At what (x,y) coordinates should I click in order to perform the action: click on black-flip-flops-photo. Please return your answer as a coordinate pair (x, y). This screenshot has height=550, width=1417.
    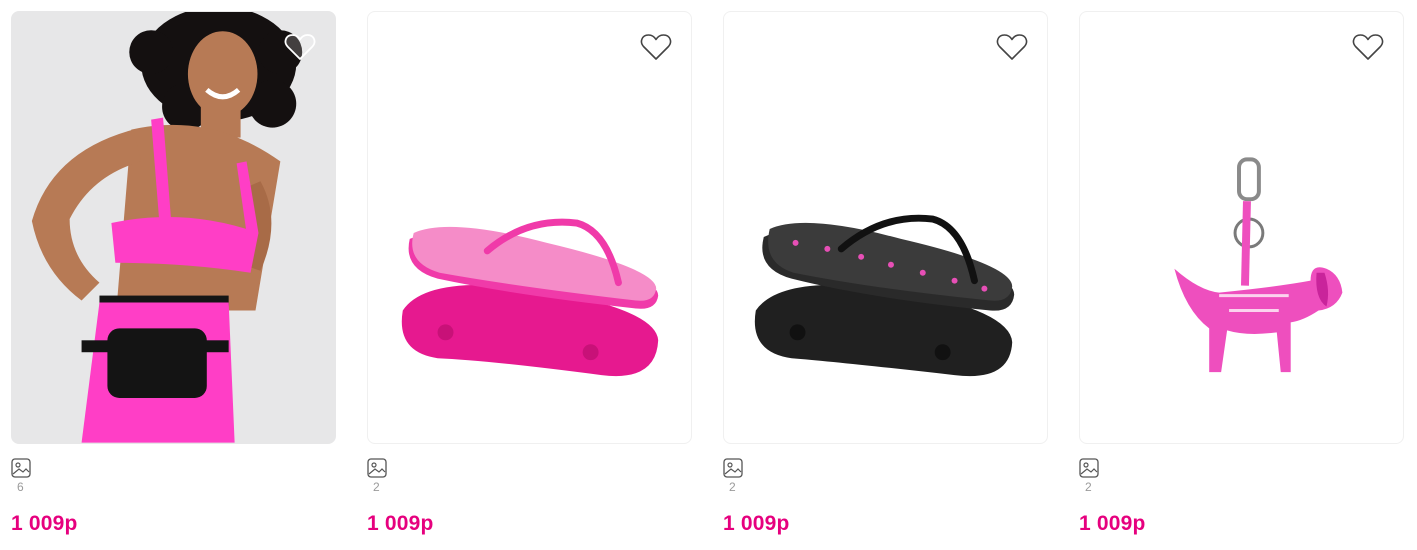
    Looking at the image, I should click on (884, 295).